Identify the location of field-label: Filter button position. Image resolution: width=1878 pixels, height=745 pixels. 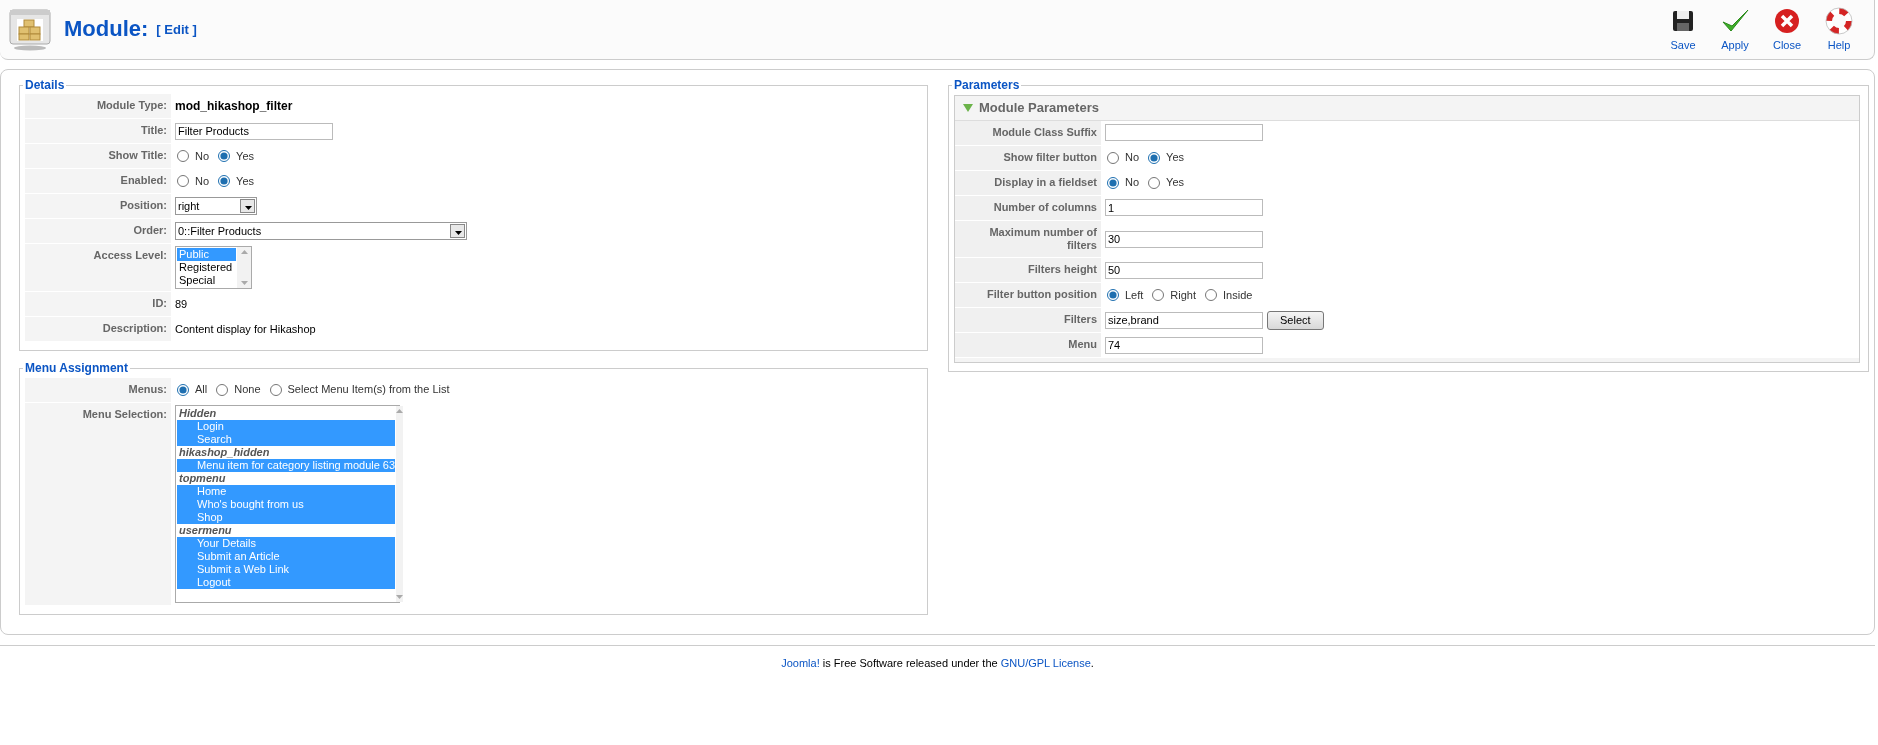
(1028, 295).